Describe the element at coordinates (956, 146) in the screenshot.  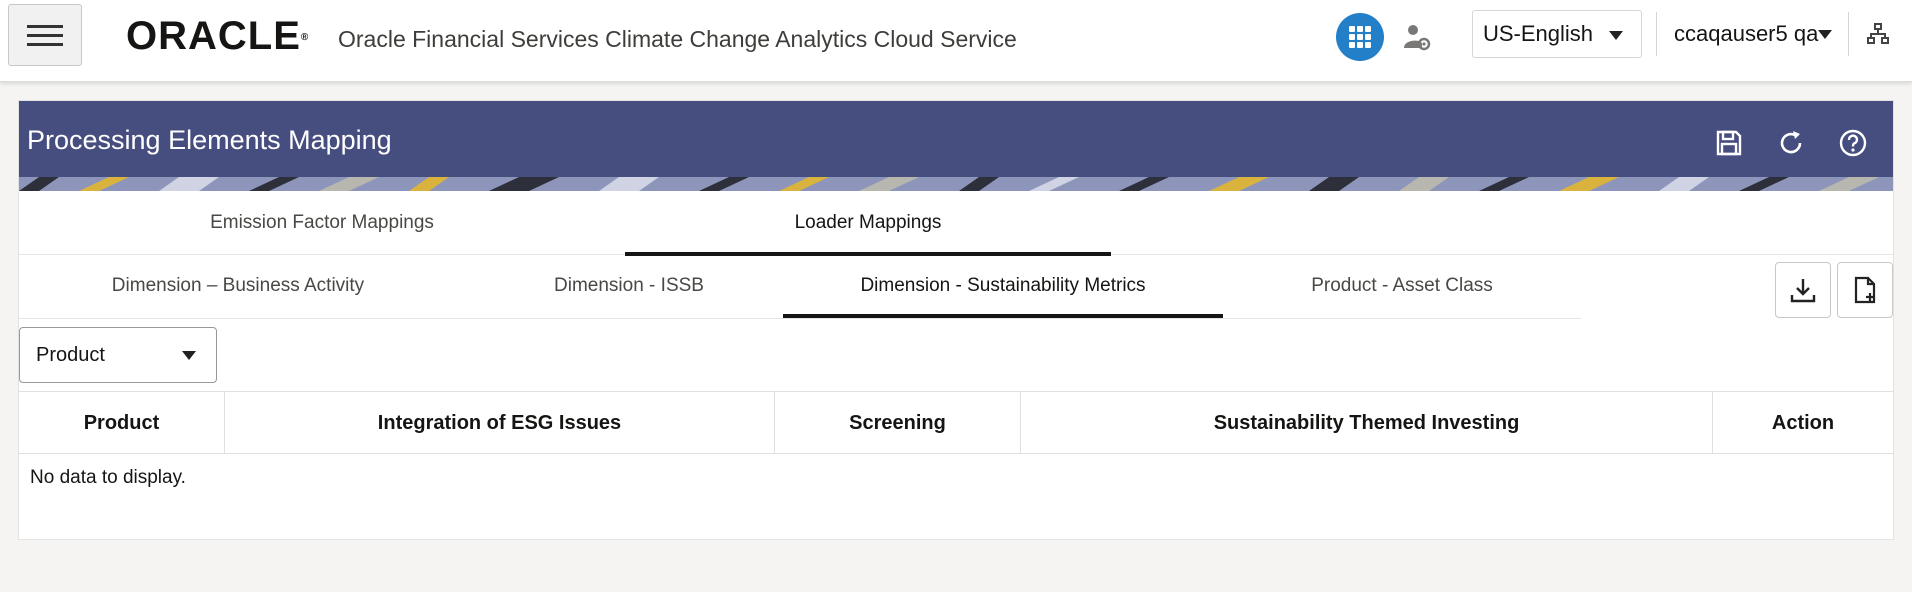
I see `panel-header: Processing Elements Mapping` at that location.